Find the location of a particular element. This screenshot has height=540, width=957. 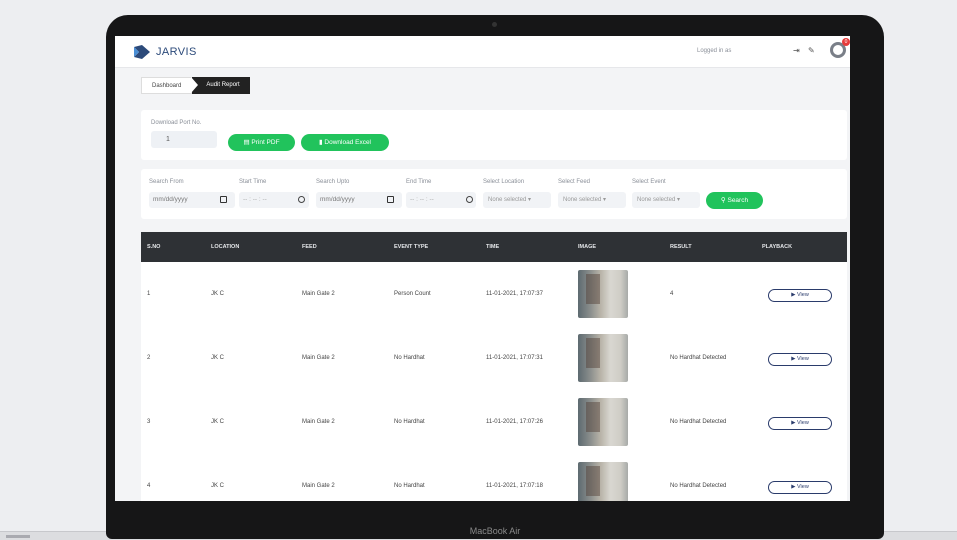

app-name: JARVIS is located at coordinates (176, 52).